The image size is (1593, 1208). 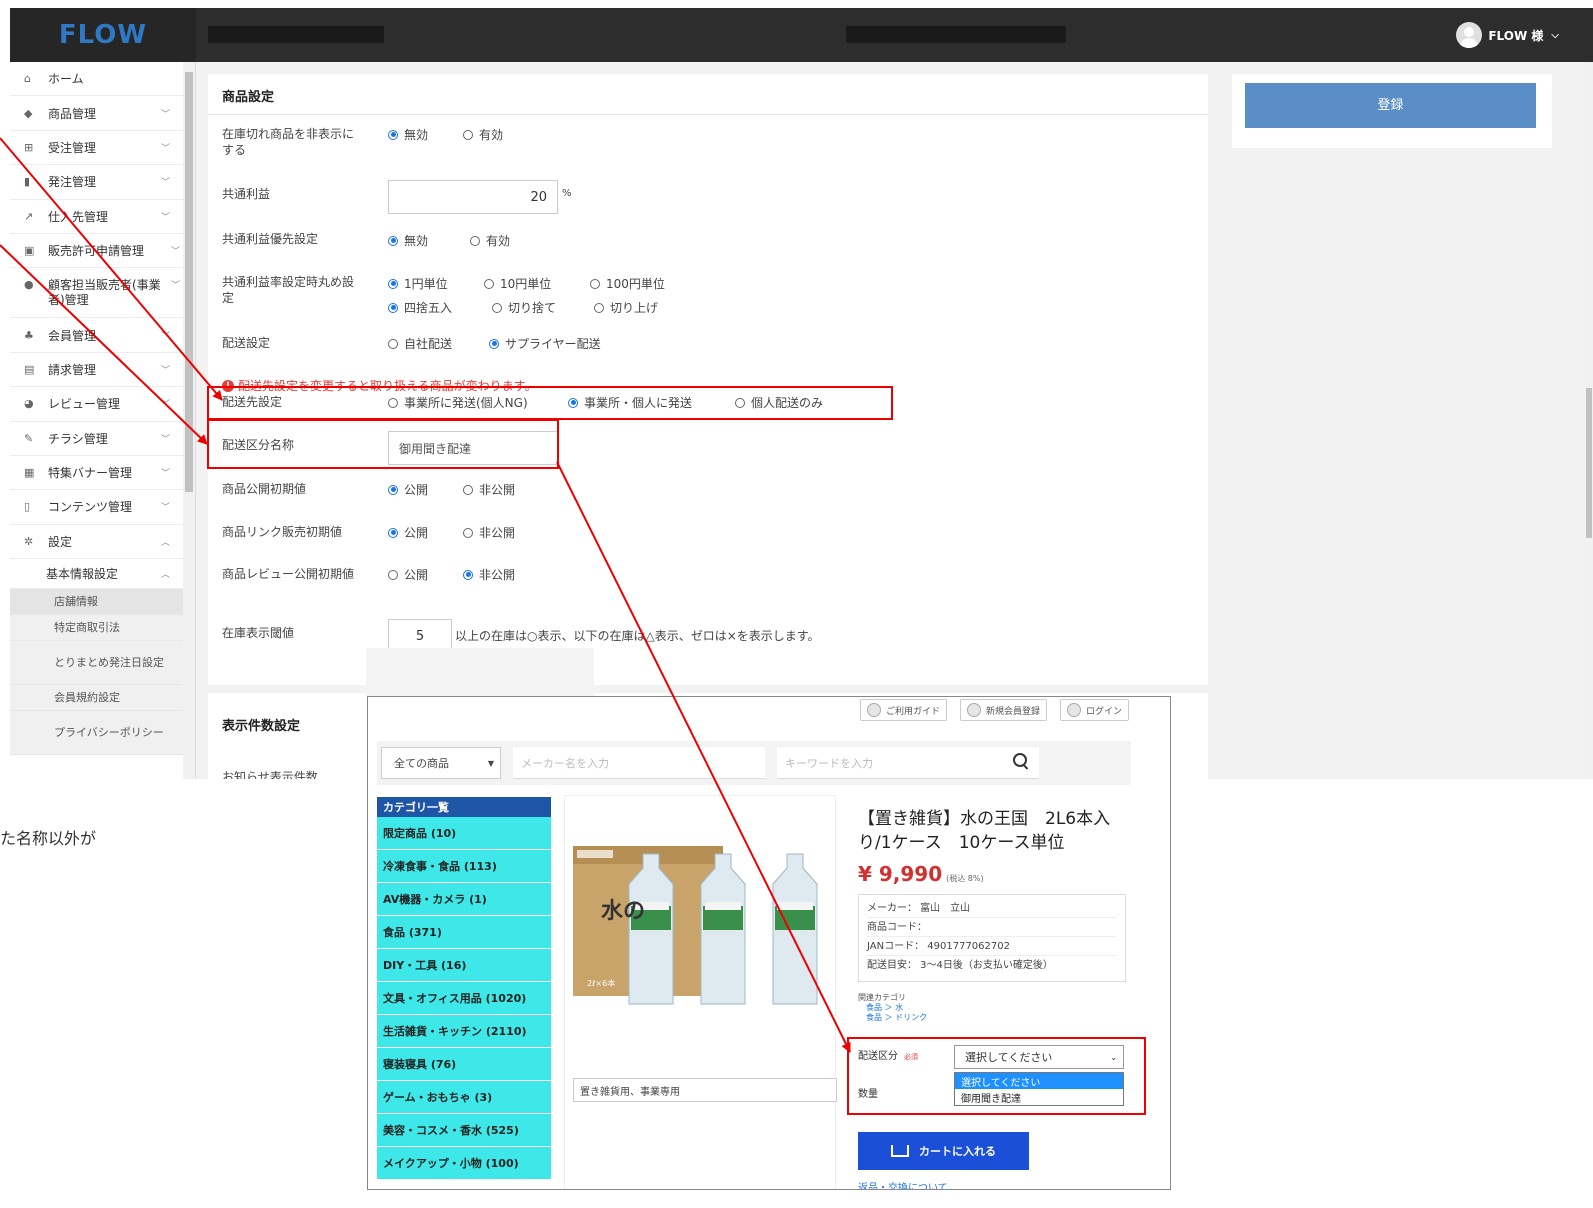 I want to click on related-link: 食品 ＞ ドリンク, so click(x=892, y=1018).